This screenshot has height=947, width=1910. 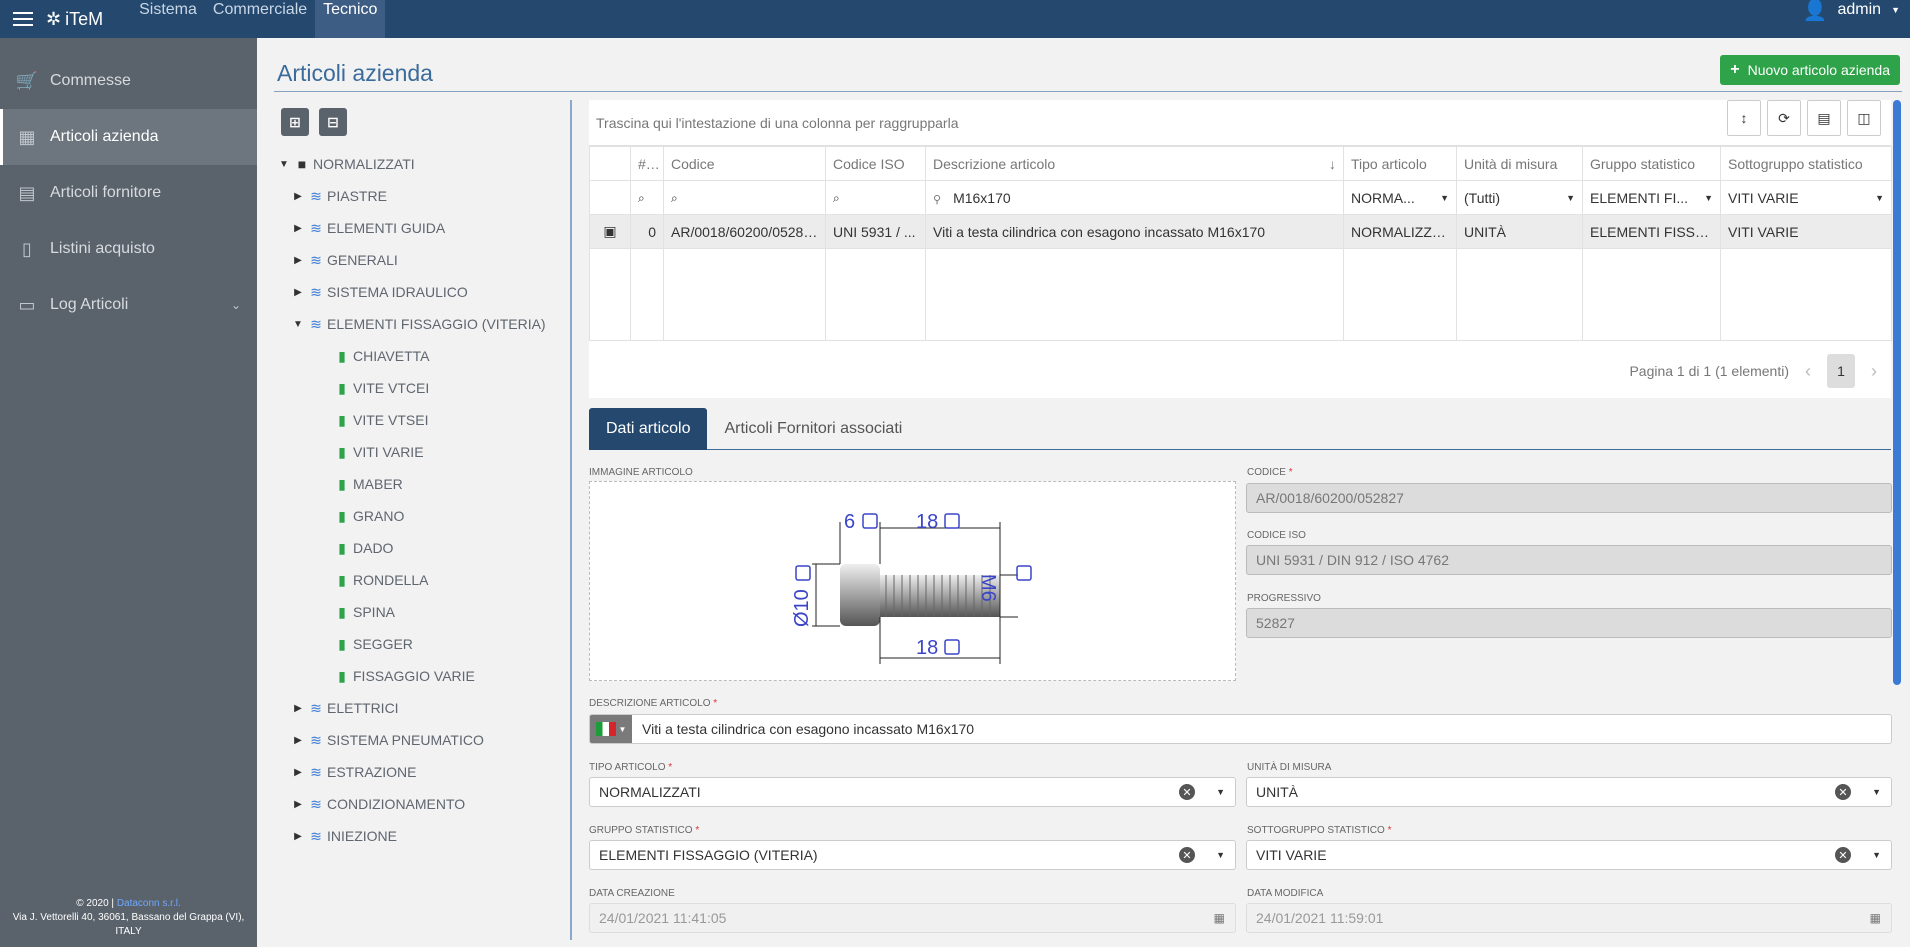 I want to click on sottogruppo-select: VITI VARIE ✕ ▼, so click(x=1569, y=855).